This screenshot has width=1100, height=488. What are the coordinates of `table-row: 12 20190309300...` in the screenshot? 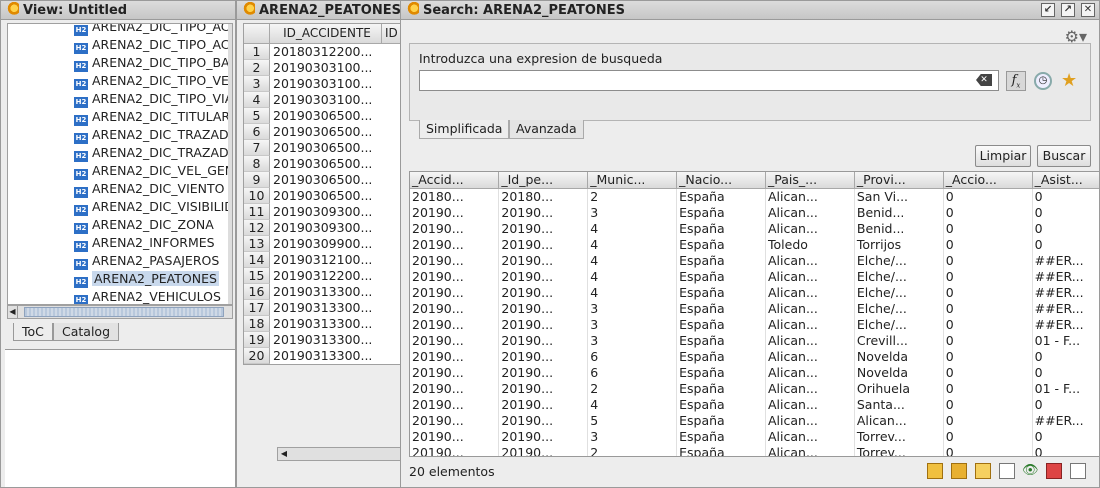 It's located at (322, 228).